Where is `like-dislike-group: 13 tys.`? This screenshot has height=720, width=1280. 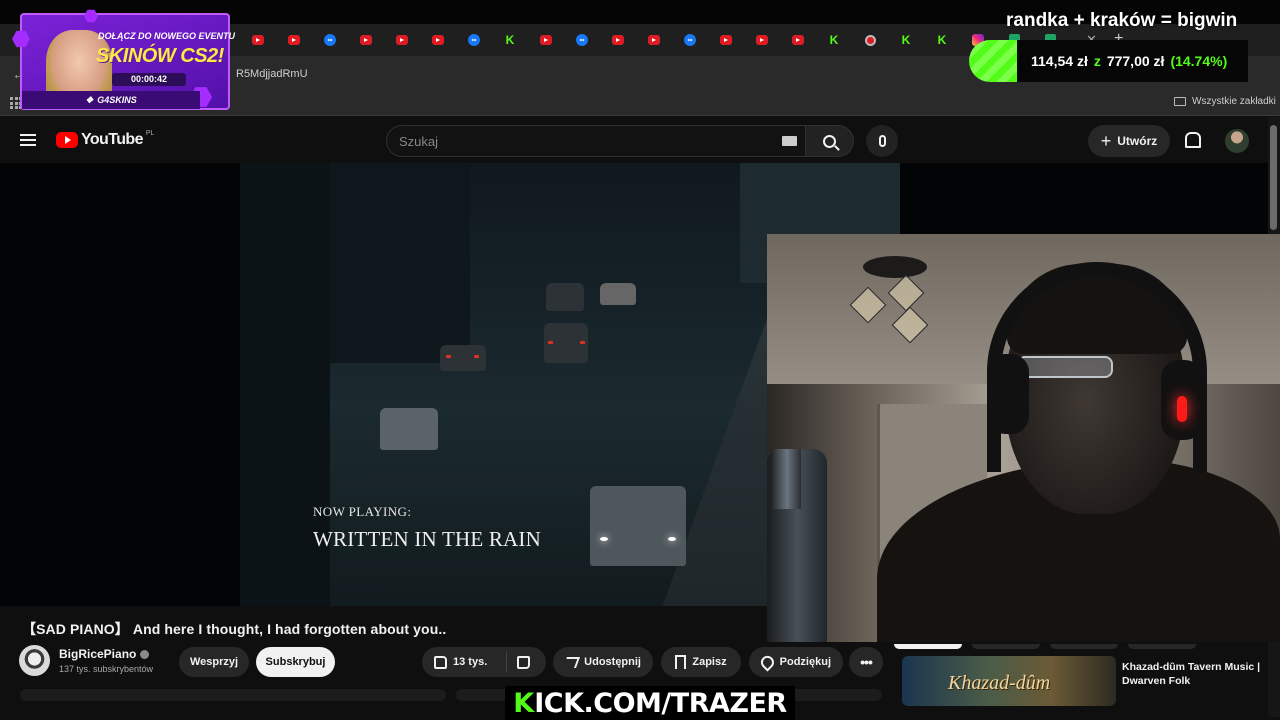 like-dislike-group: 13 tys. is located at coordinates (484, 662).